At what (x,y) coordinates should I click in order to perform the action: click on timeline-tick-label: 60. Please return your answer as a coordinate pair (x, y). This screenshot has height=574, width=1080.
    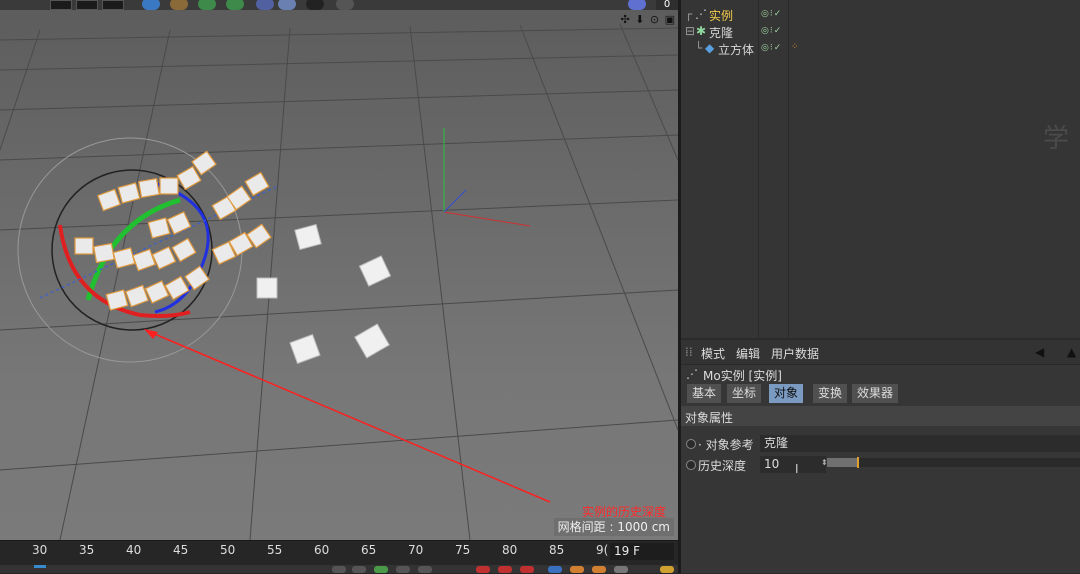
    Looking at the image, I should click on (322, 550).